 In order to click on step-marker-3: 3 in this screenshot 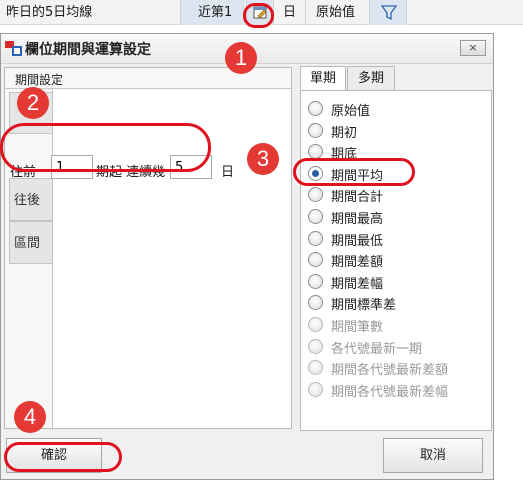, I will do `click(263, 159)`.